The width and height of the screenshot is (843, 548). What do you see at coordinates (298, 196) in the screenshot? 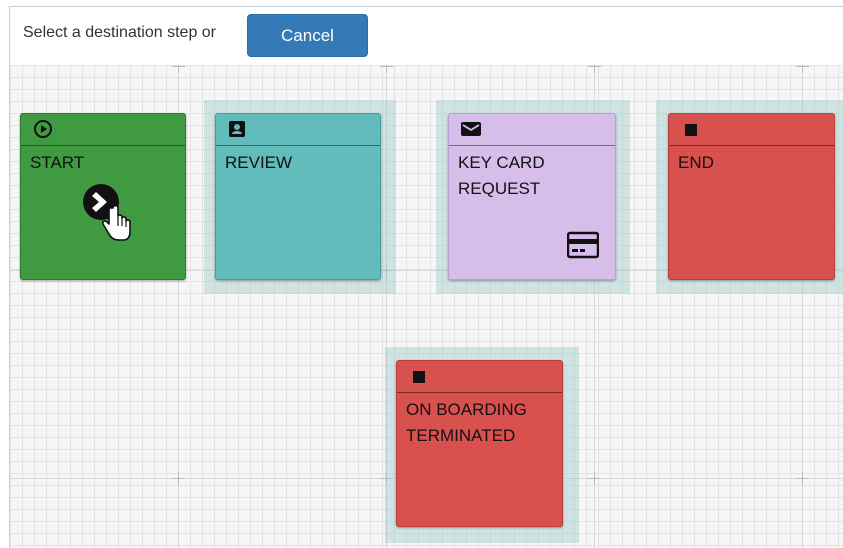
I see `step-node-review: REVIEW` at bounding box center [298, 196].